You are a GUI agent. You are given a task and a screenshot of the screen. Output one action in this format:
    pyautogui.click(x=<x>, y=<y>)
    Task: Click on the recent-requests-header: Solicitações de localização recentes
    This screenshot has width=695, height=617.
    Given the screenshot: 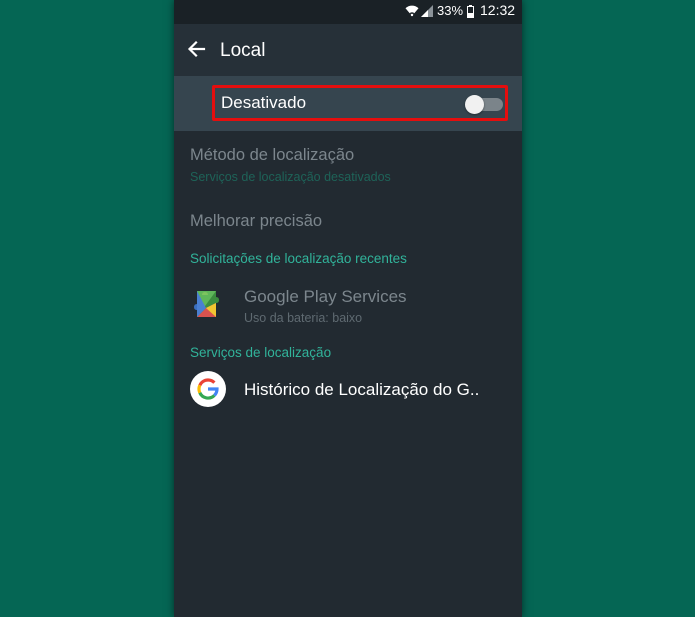 What is the action you would take?
    pyautogui.click(x=298, y=258)
    